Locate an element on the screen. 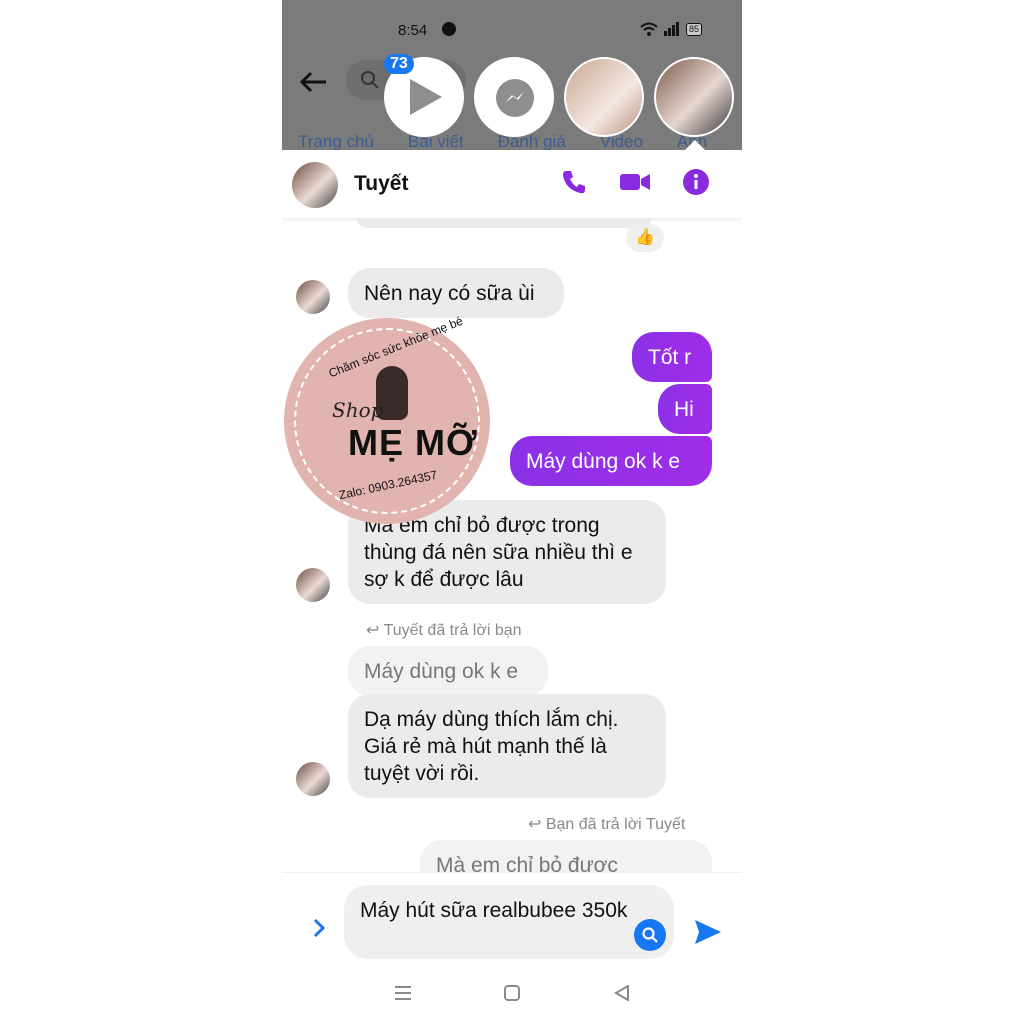  home-icon is located at coordinates (512, 995).